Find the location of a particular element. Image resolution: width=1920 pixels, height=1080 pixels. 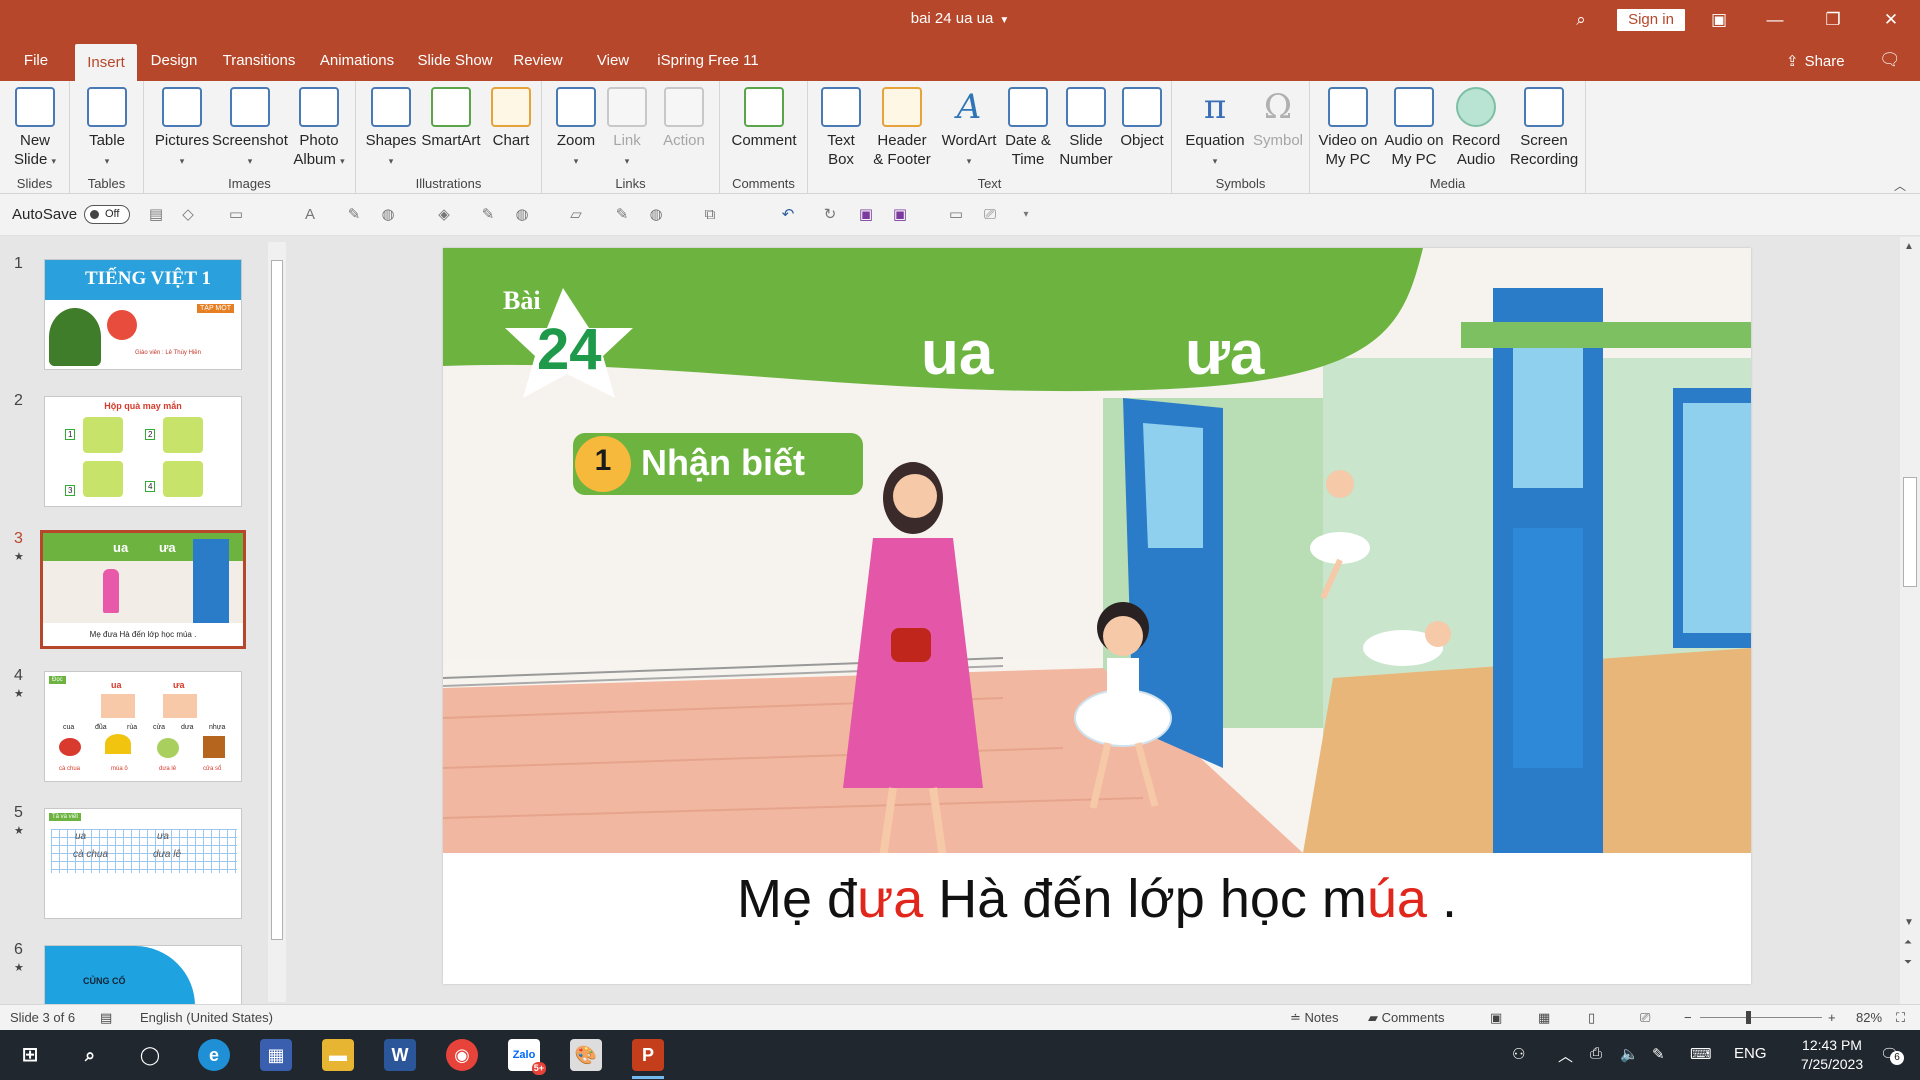

minimize-icon: — is located at coordinates (1775, 20).